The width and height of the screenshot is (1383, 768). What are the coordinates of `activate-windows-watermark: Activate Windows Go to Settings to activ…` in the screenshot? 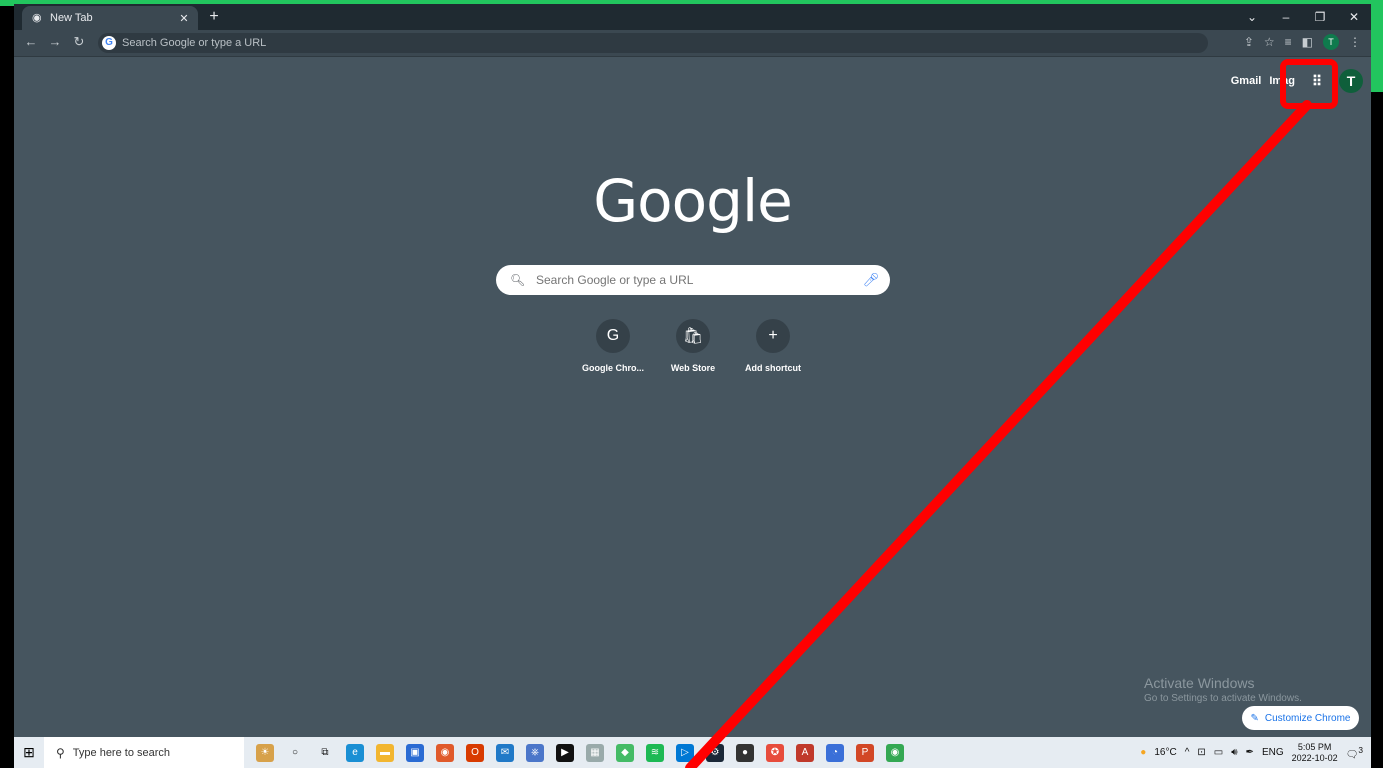 It's located at (1223, 689).